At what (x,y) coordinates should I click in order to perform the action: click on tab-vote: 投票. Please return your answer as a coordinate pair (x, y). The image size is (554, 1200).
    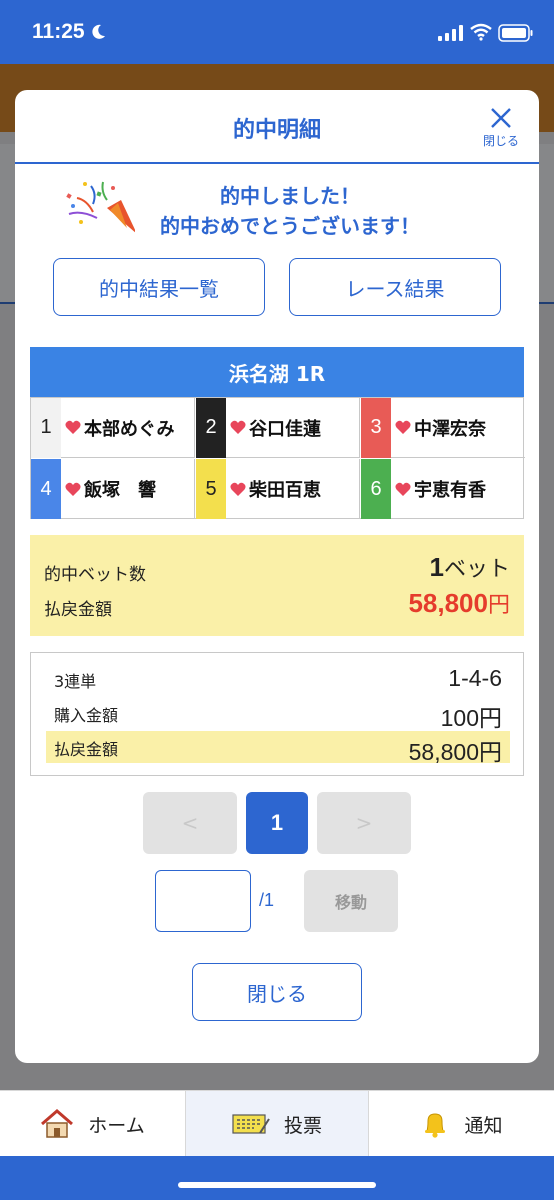
    Looking at the image, I should click on (277, 1124).